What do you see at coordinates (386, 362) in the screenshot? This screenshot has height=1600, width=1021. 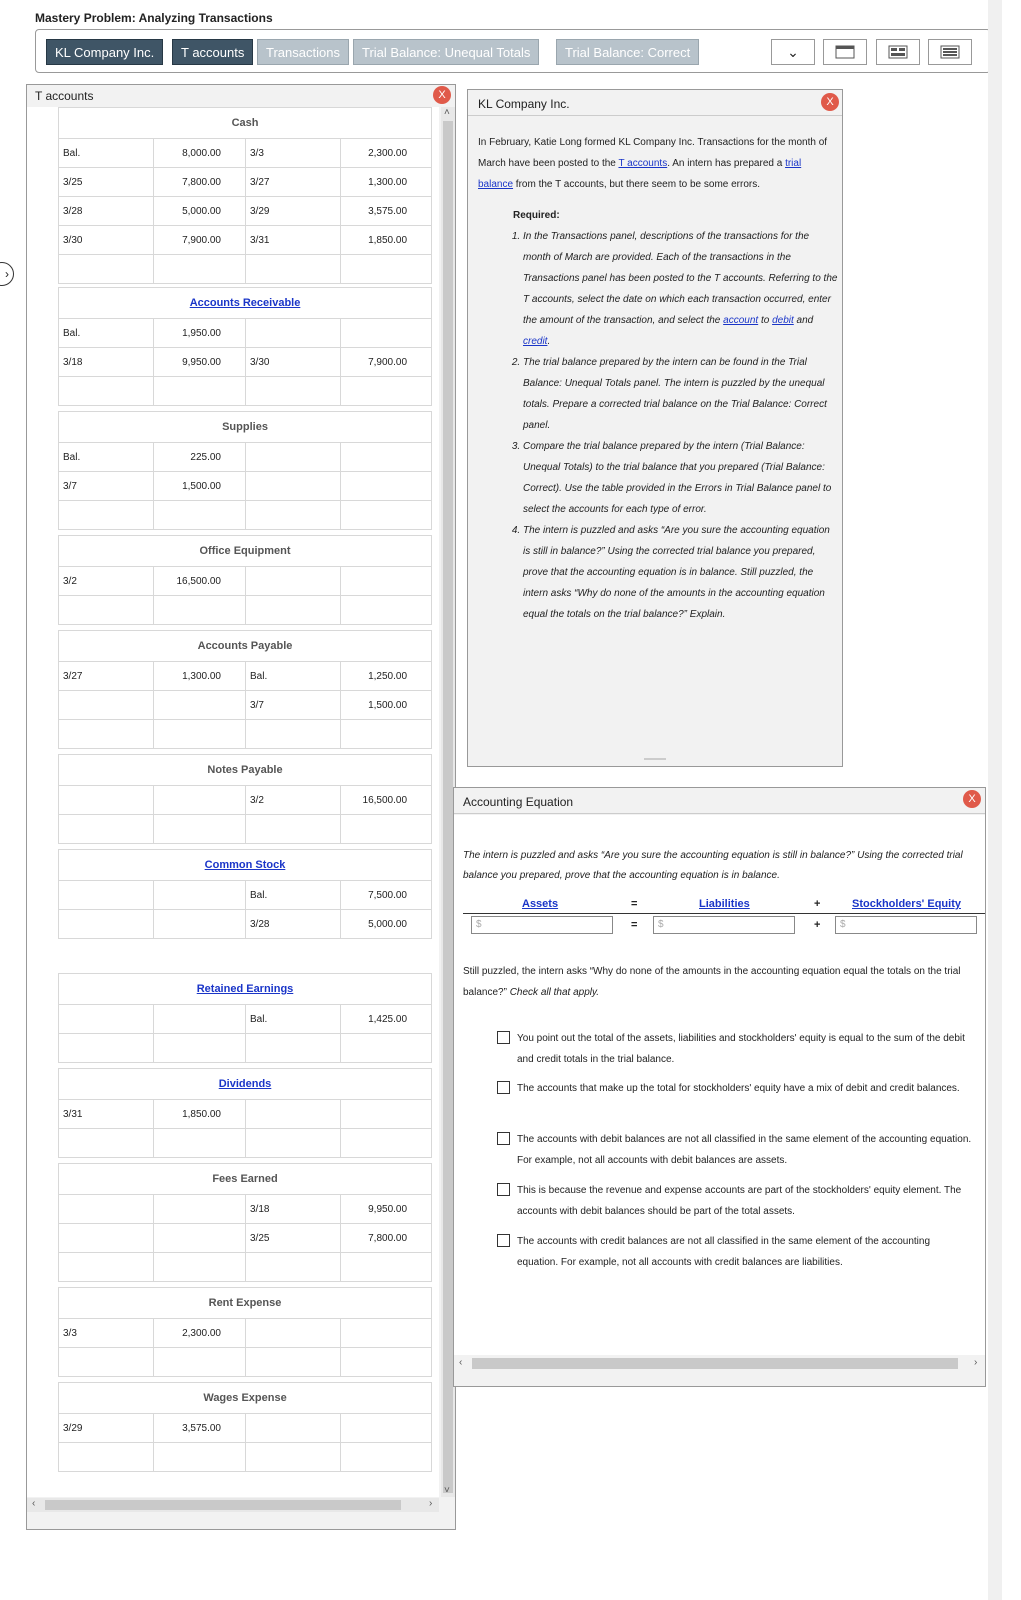 I see `credit-amount: 7,900.00` at bounding box center [386, 362].